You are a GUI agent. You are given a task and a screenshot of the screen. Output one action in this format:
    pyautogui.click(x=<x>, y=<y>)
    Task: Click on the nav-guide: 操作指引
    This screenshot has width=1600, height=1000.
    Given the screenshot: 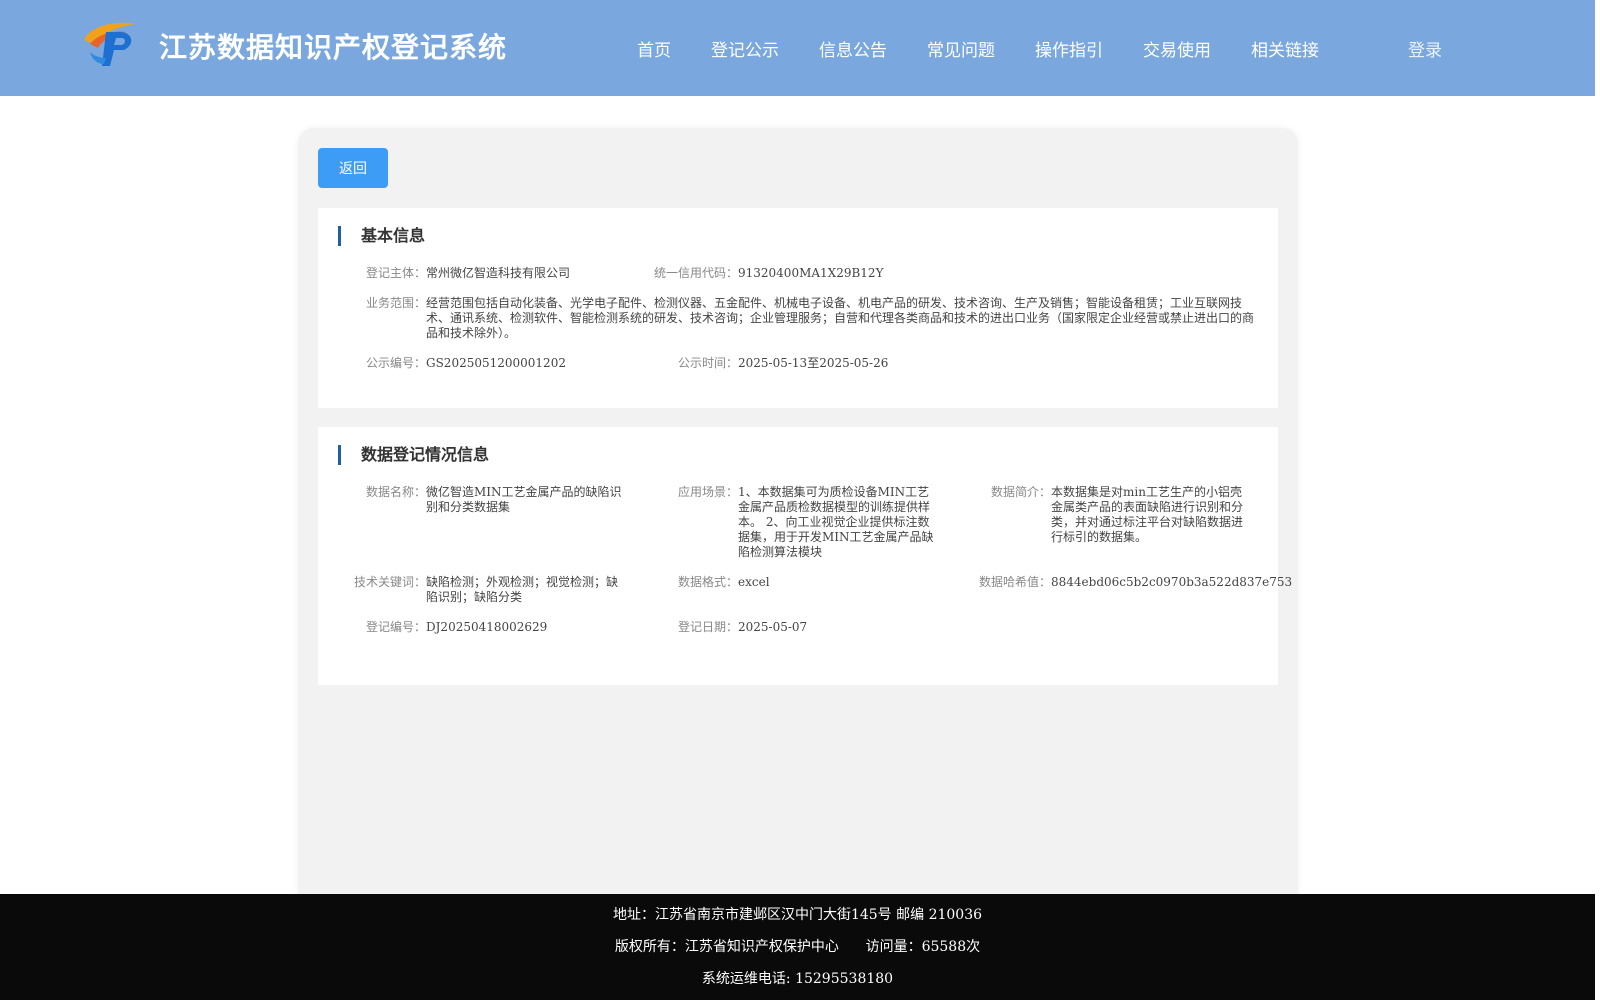 What is the action you would take?
    pyautogui.click(x=1069, y=48)
    